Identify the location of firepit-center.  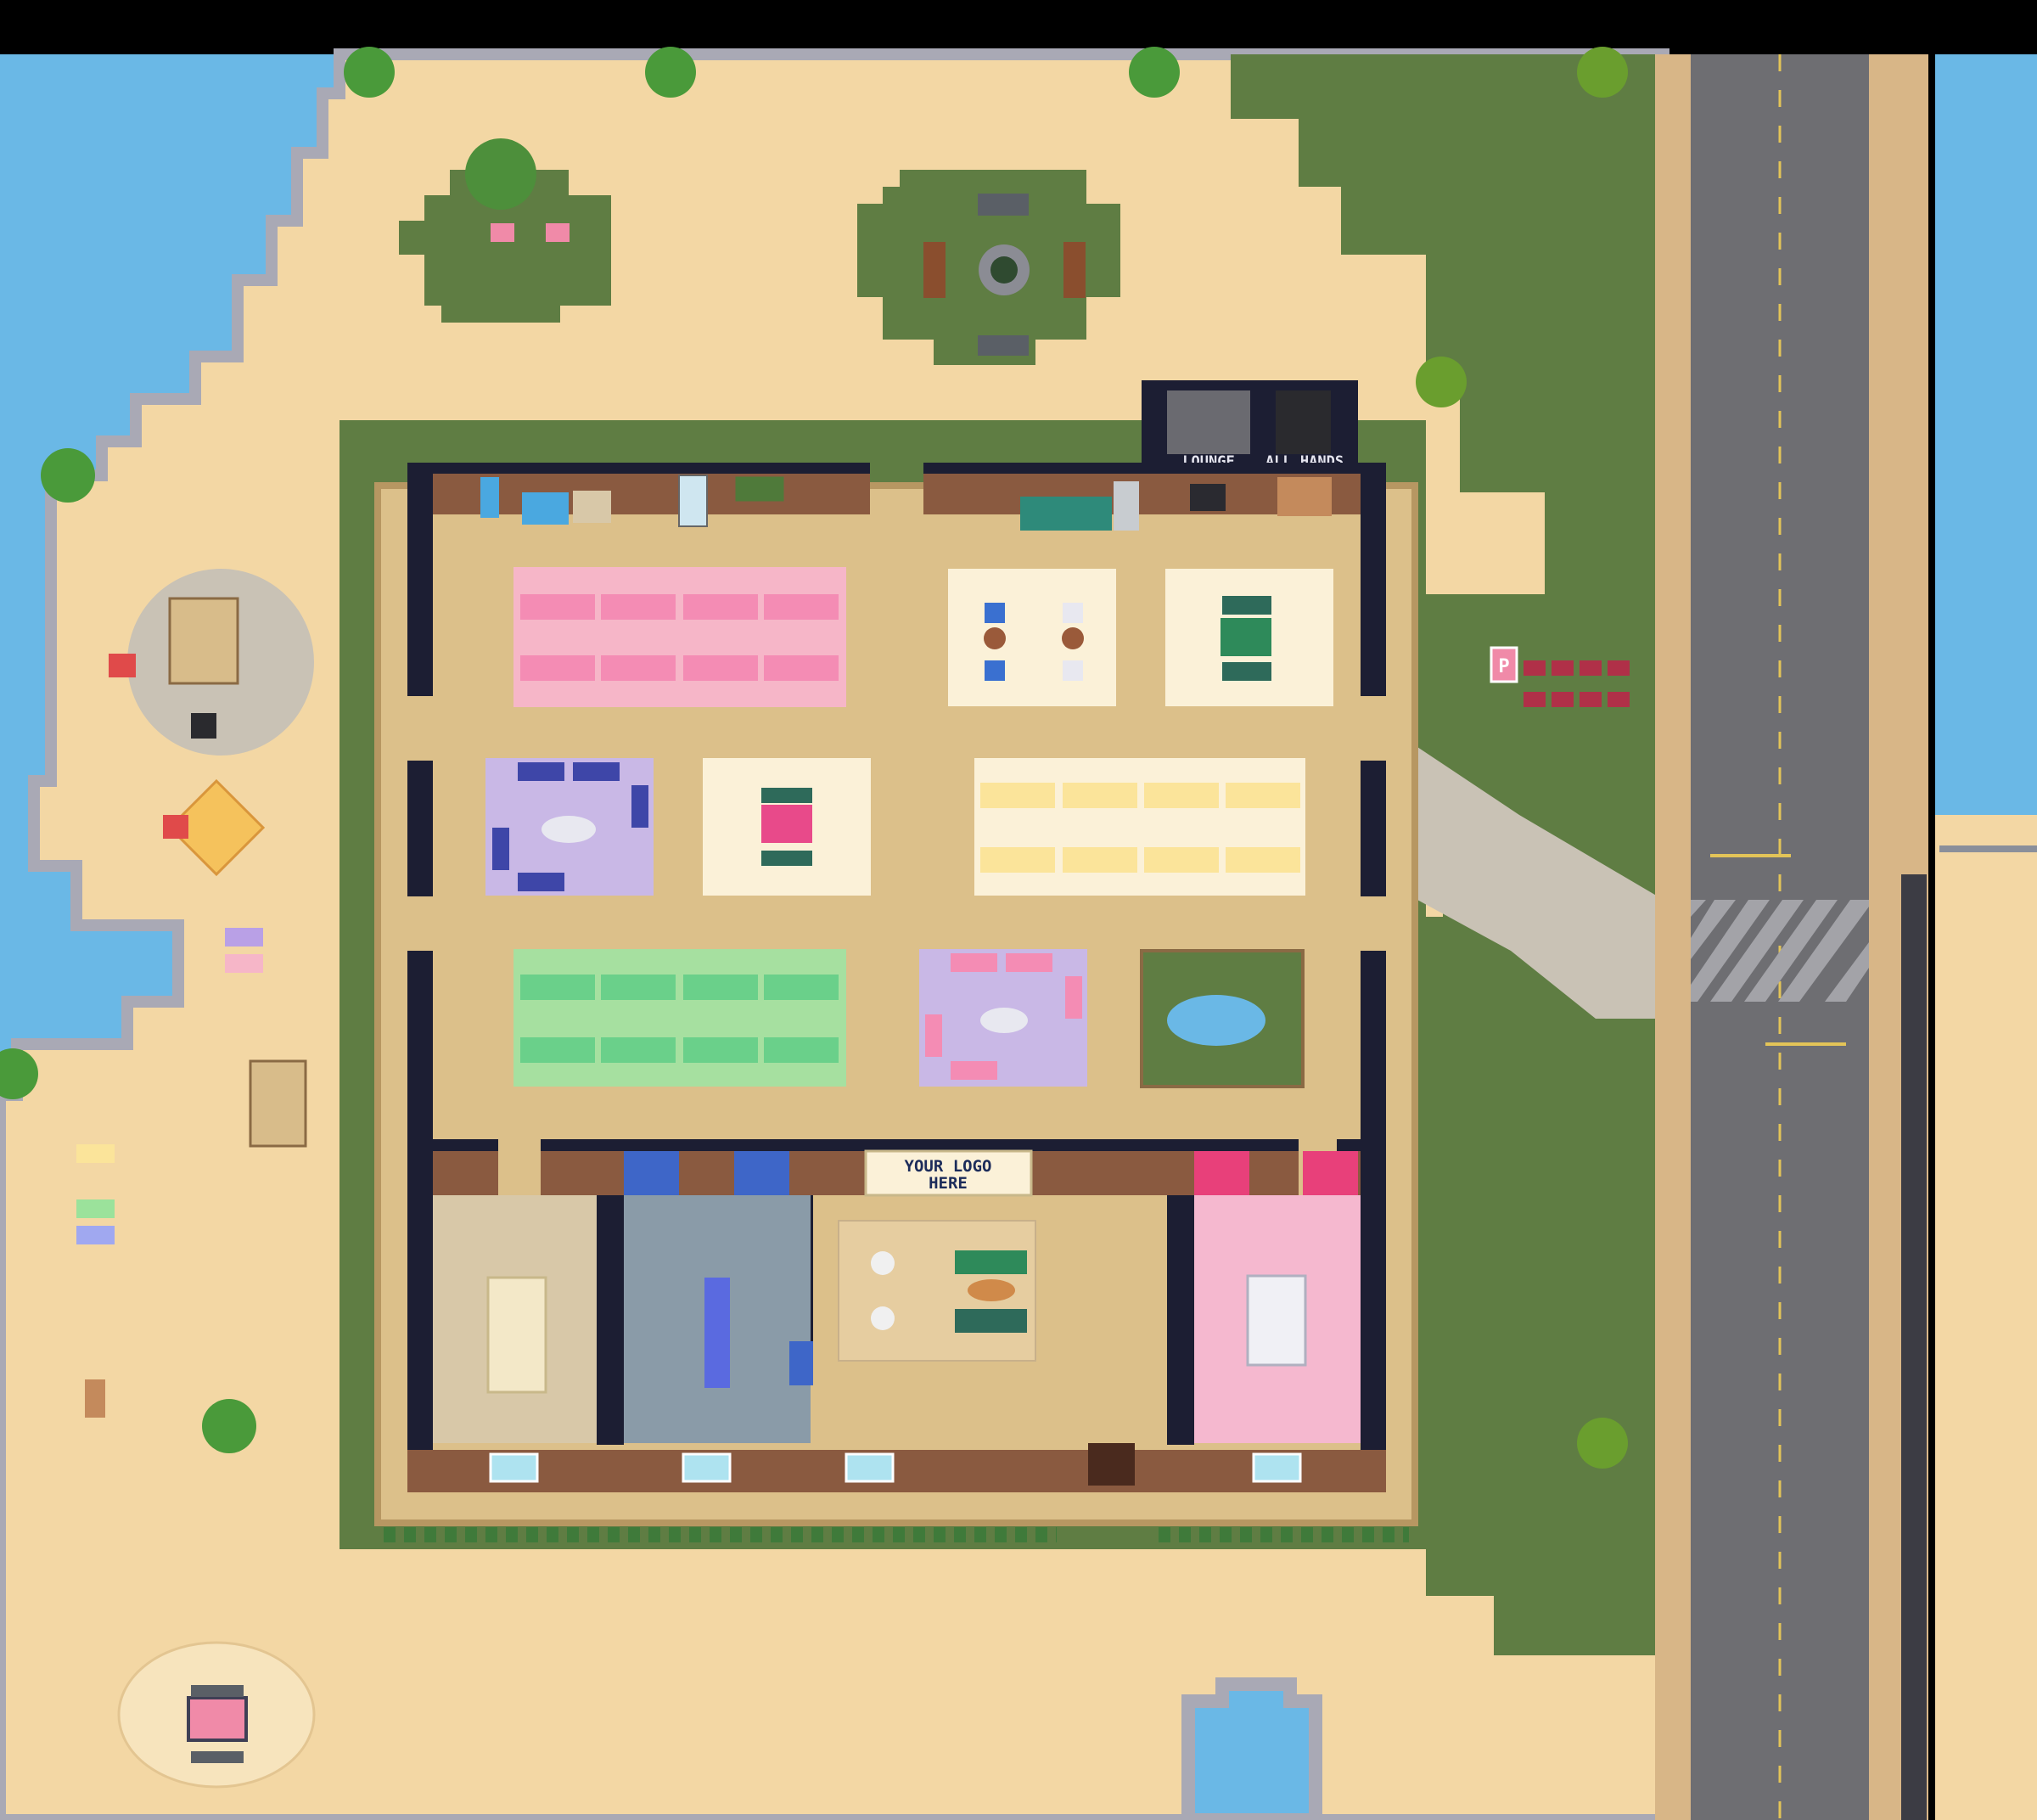
(1004, 270).